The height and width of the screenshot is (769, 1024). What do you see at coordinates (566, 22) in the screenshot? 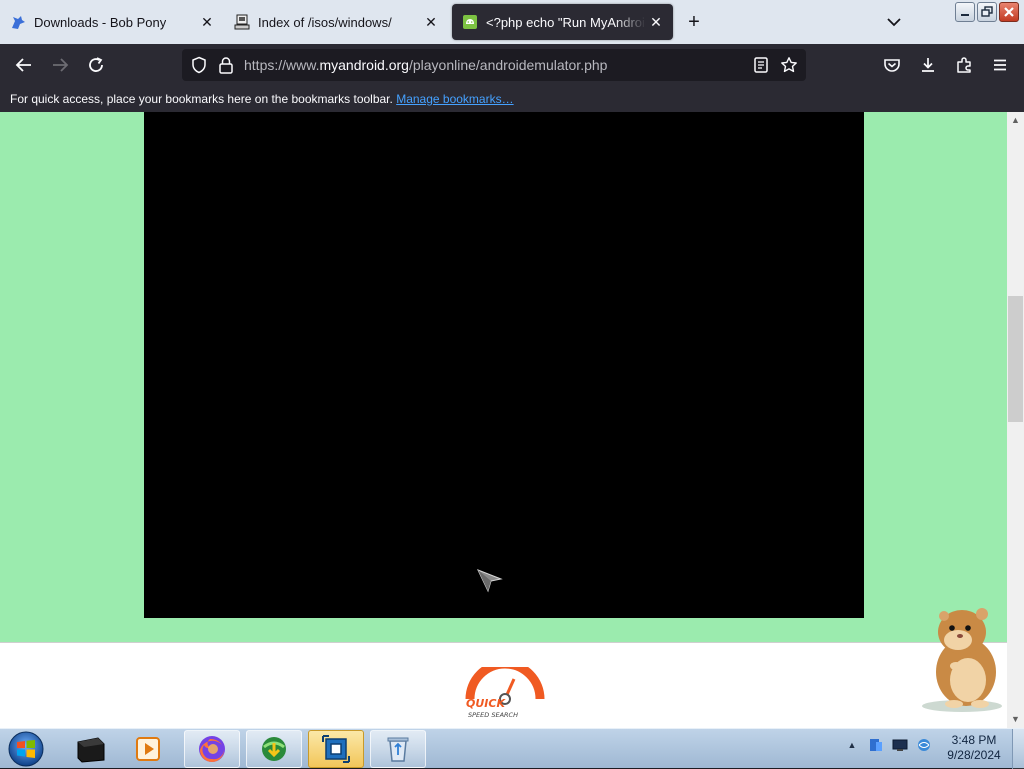
I see `tab-title: <?php echo "Run MyAndroid"; ?>` at bounding box center [566, 22].